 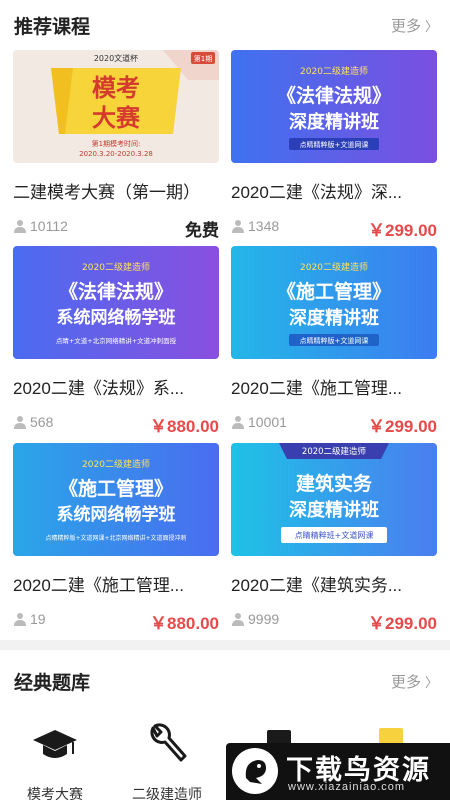 What do you see at coordinates (338, 771) in the screenshot?
I see `watermark: 下载鸟资源 www.xiazainiao.com` at bounding box center [338, 771].